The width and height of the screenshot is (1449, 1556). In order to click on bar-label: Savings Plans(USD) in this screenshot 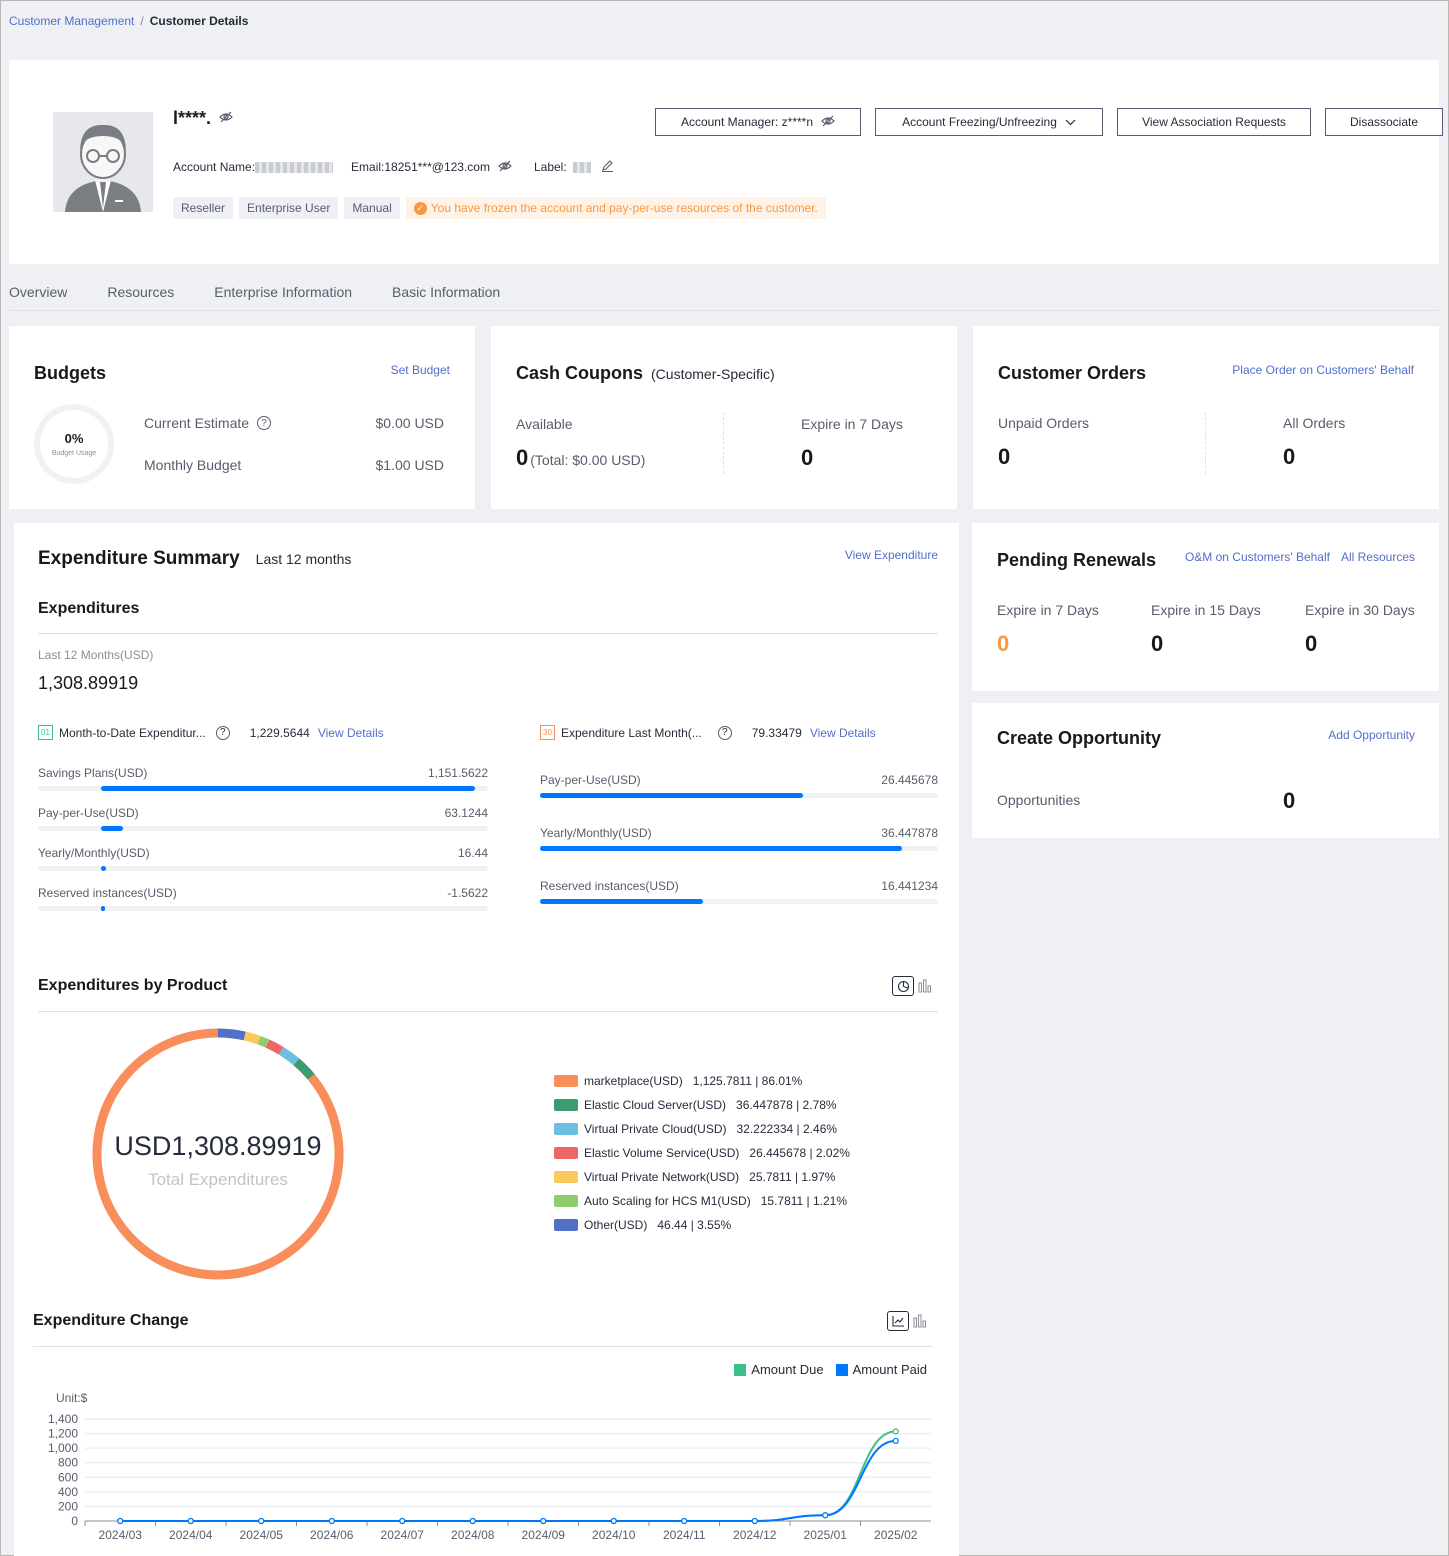, I will do `click(93, 773)`.